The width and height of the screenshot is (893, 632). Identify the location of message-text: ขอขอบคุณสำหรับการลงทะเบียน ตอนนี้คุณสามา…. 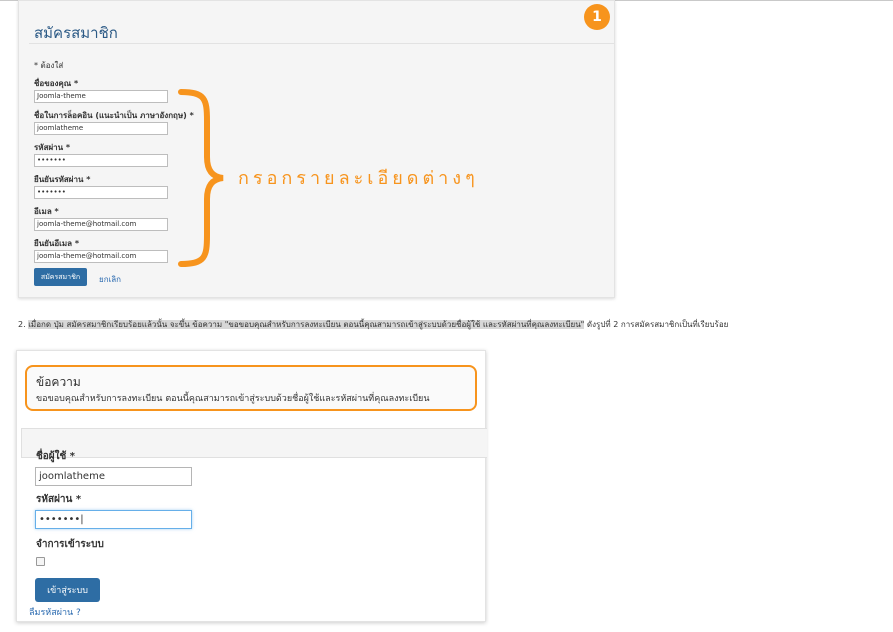
(233, 399).